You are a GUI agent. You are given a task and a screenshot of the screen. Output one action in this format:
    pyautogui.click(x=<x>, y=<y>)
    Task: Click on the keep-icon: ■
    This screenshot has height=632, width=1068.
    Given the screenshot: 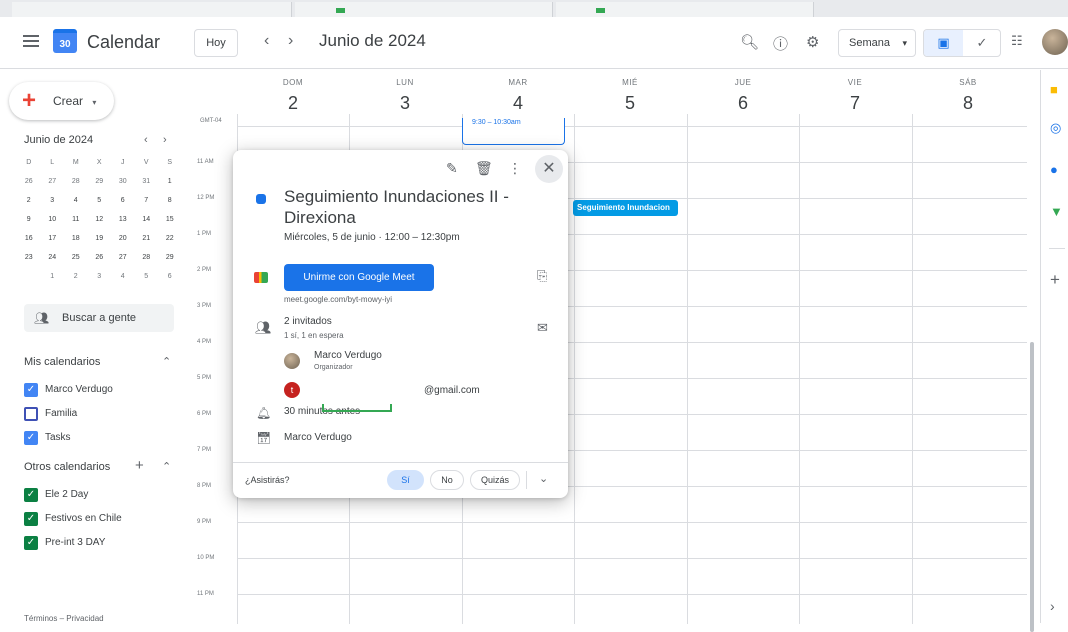 What is the action you would take?
    pyautogui.click(x=1054, y=89)
    